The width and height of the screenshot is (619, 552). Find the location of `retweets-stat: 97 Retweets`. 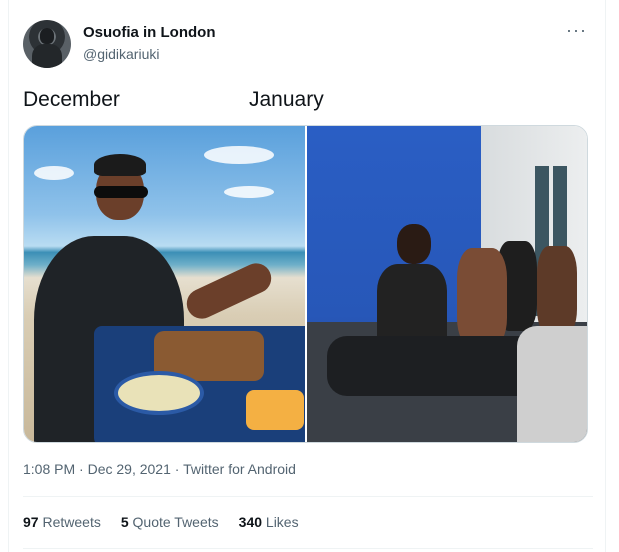

retweets-stat: 97 Retweets is located at coordinates (62, 522).